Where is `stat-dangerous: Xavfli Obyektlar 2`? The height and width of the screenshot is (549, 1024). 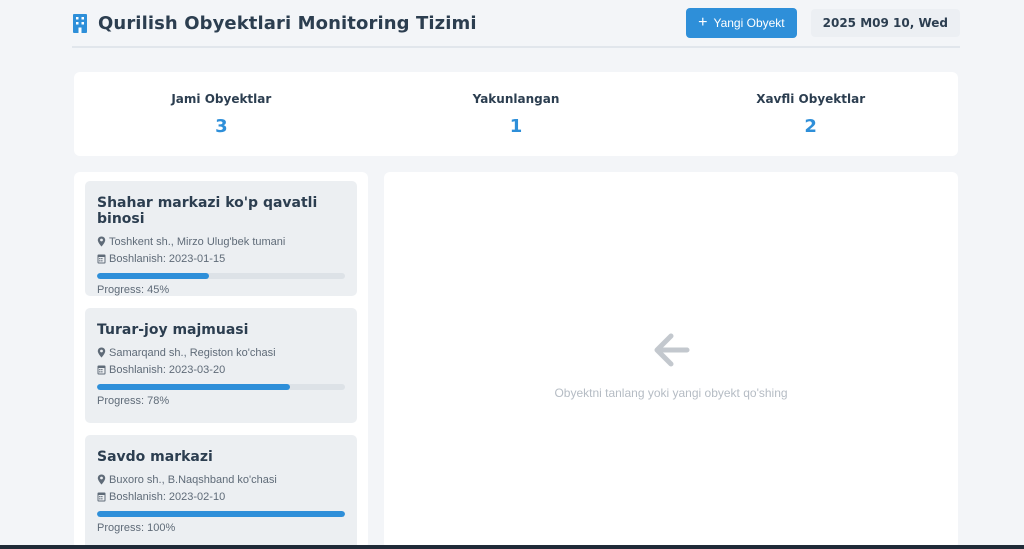
stat-dangerous: Xavfli Obyektlar 2 is located at coordinates (810, 114).